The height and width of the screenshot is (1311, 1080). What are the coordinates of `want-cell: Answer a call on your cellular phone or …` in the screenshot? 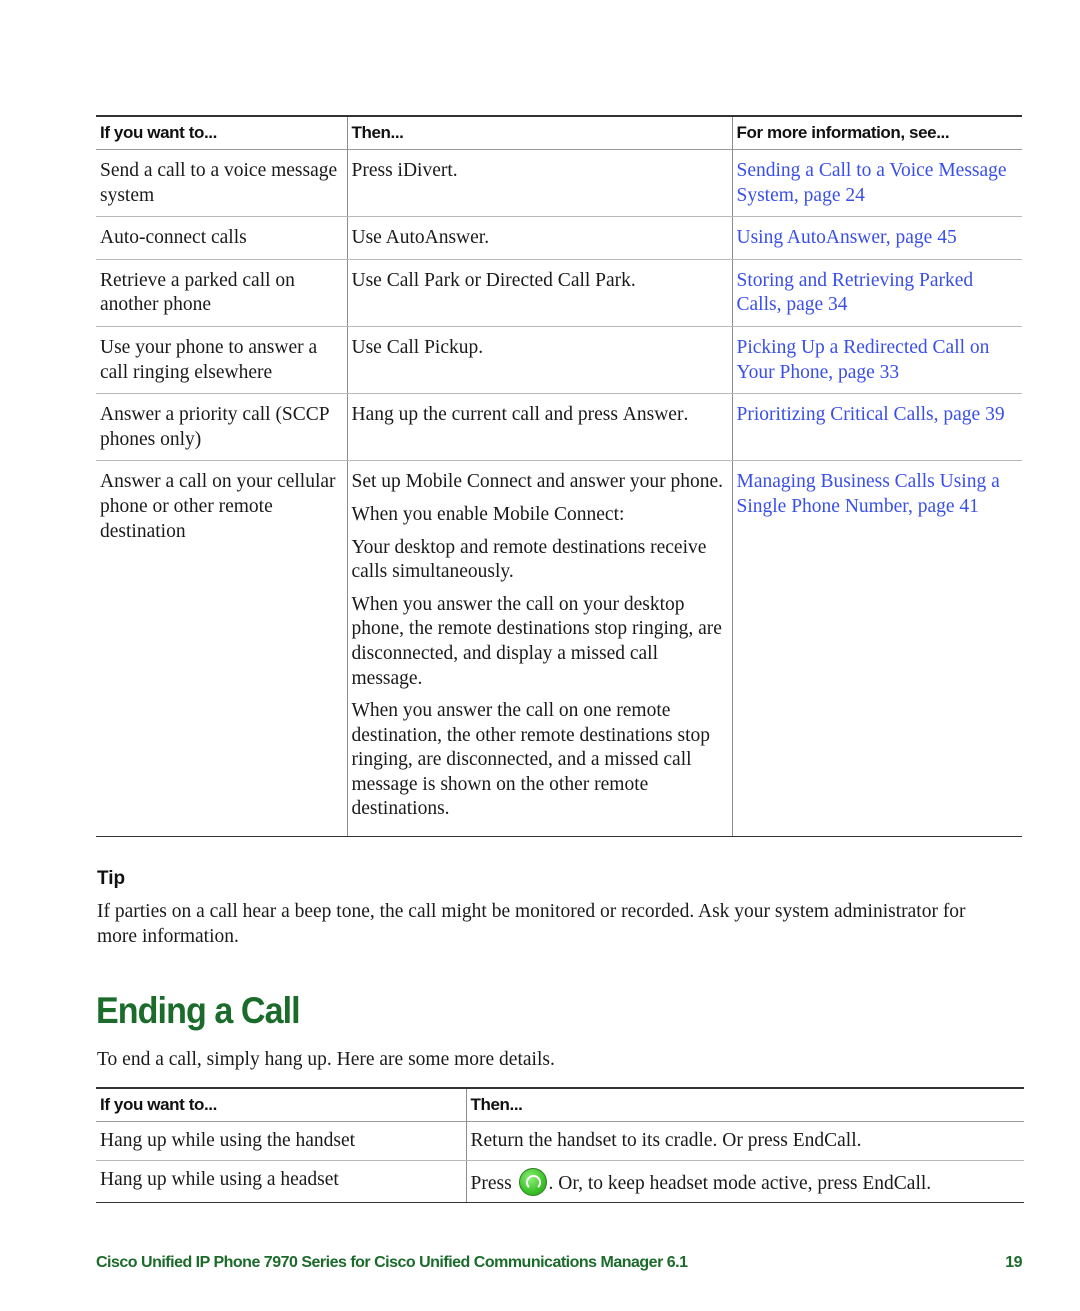 It's located at (221, 649).